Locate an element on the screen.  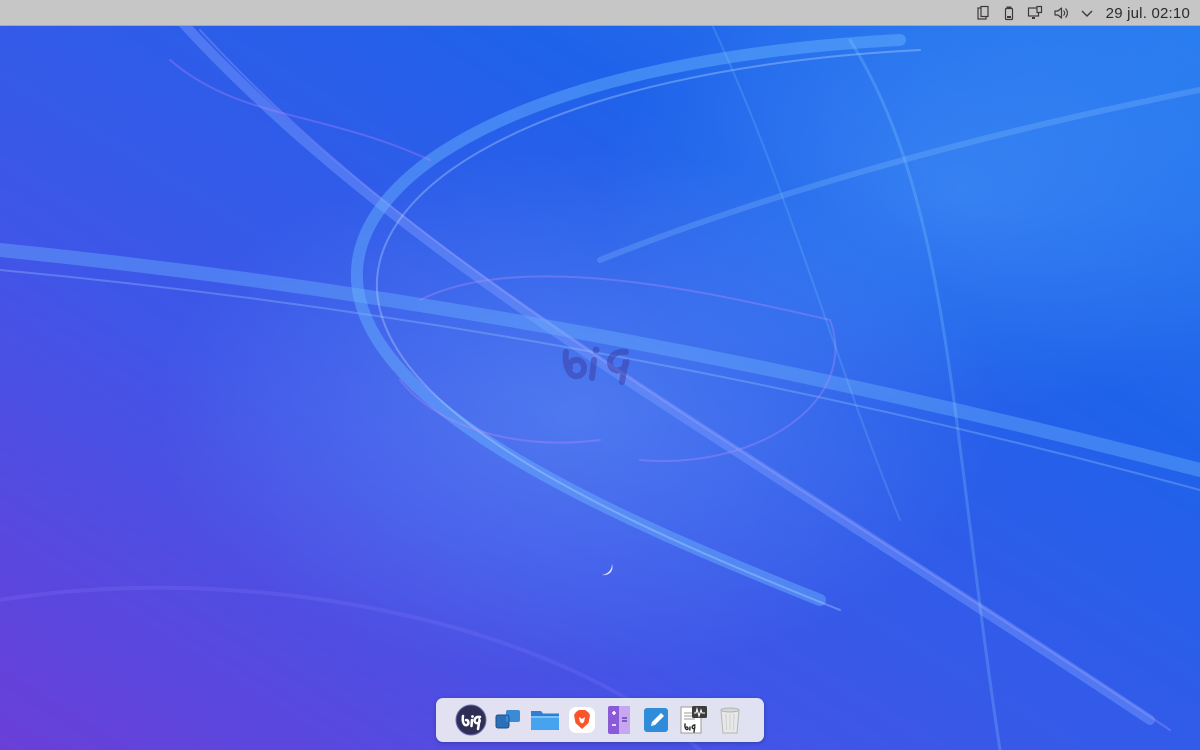
big-menu-icon is located at coordinates (471, 720).